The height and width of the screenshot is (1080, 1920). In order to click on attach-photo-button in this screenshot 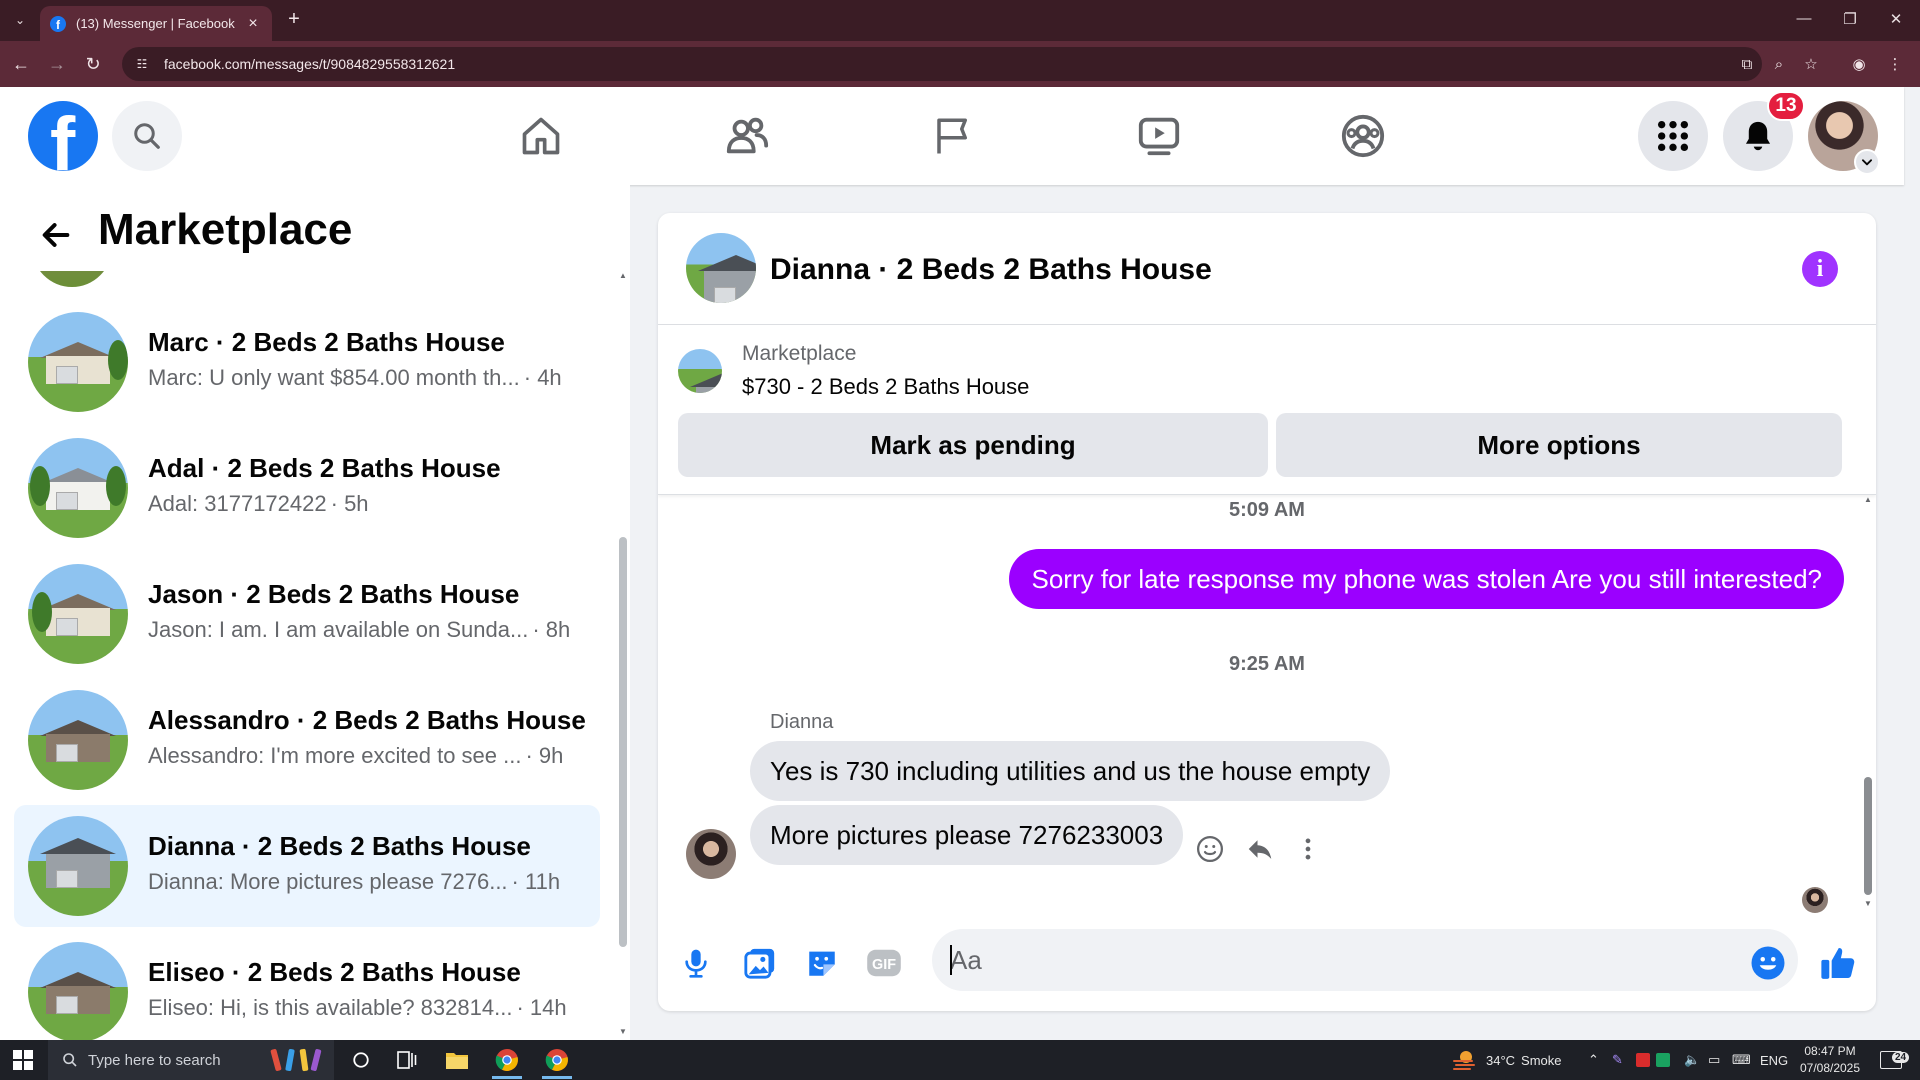, I will do `click(760, 963)`.